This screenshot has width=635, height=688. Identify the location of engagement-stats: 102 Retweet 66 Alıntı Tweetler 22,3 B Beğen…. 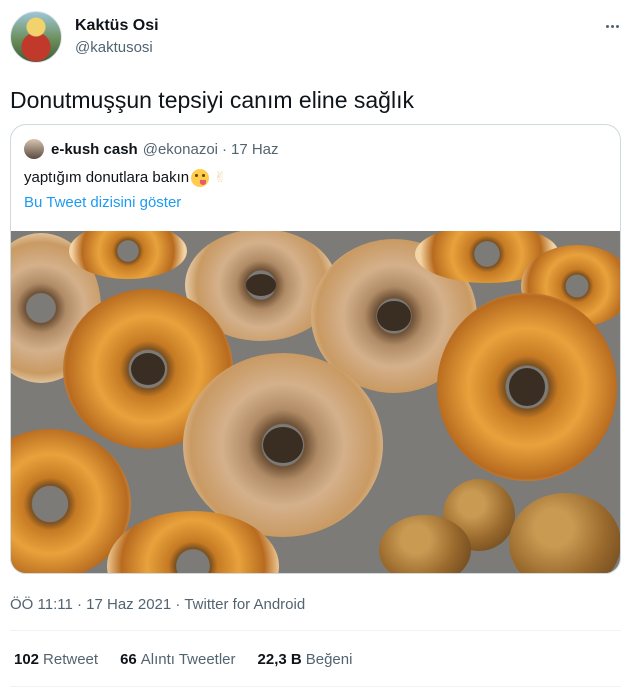
(194, 660).